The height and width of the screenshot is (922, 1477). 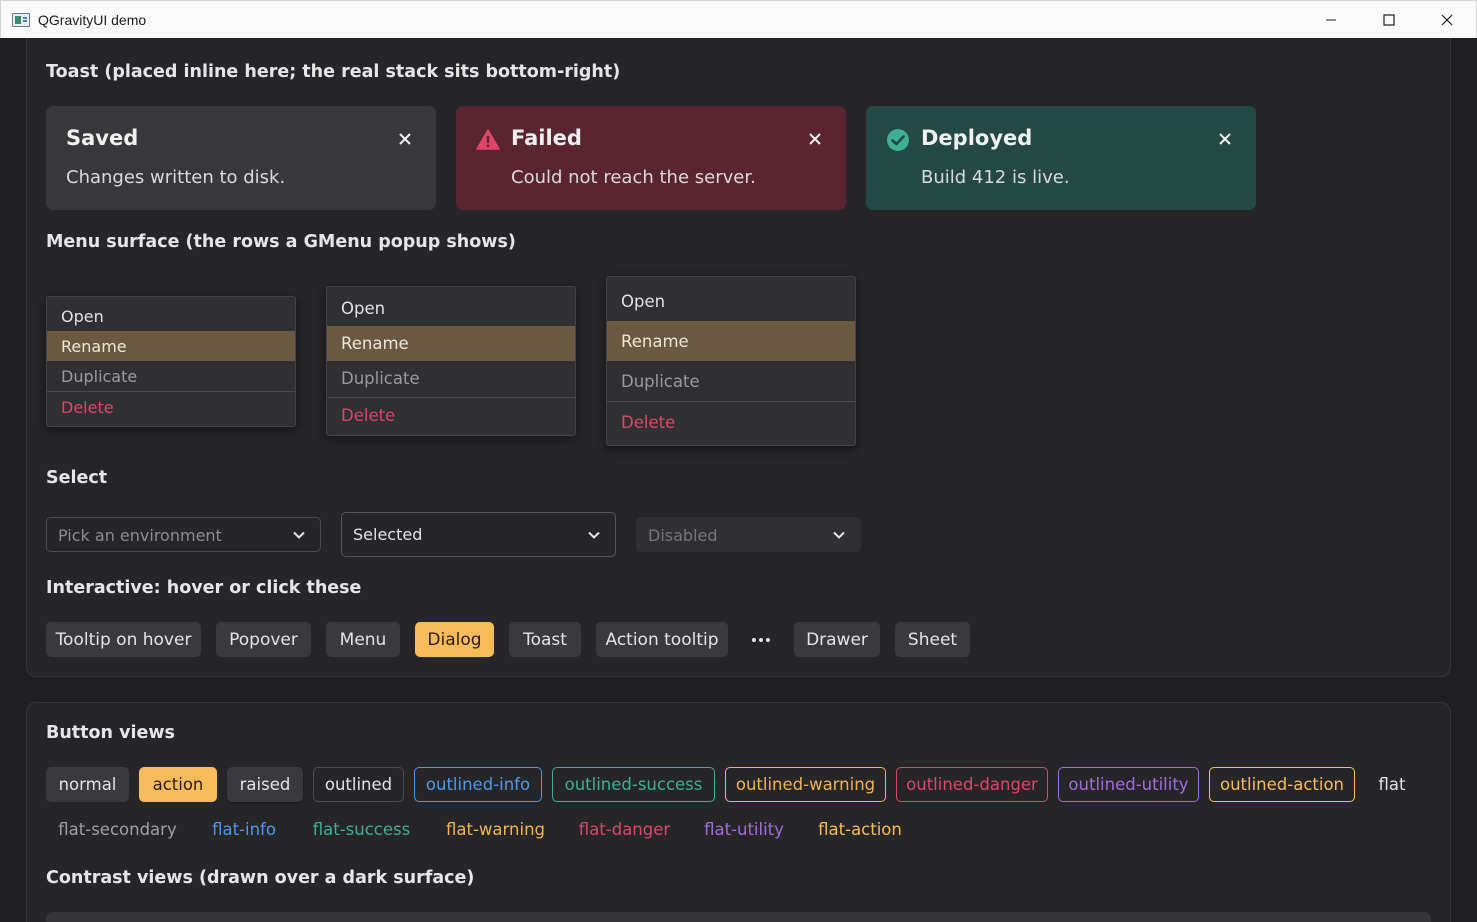 I want to click on button-outlined-danger: outlined-danger, so click(x=972, y=784).